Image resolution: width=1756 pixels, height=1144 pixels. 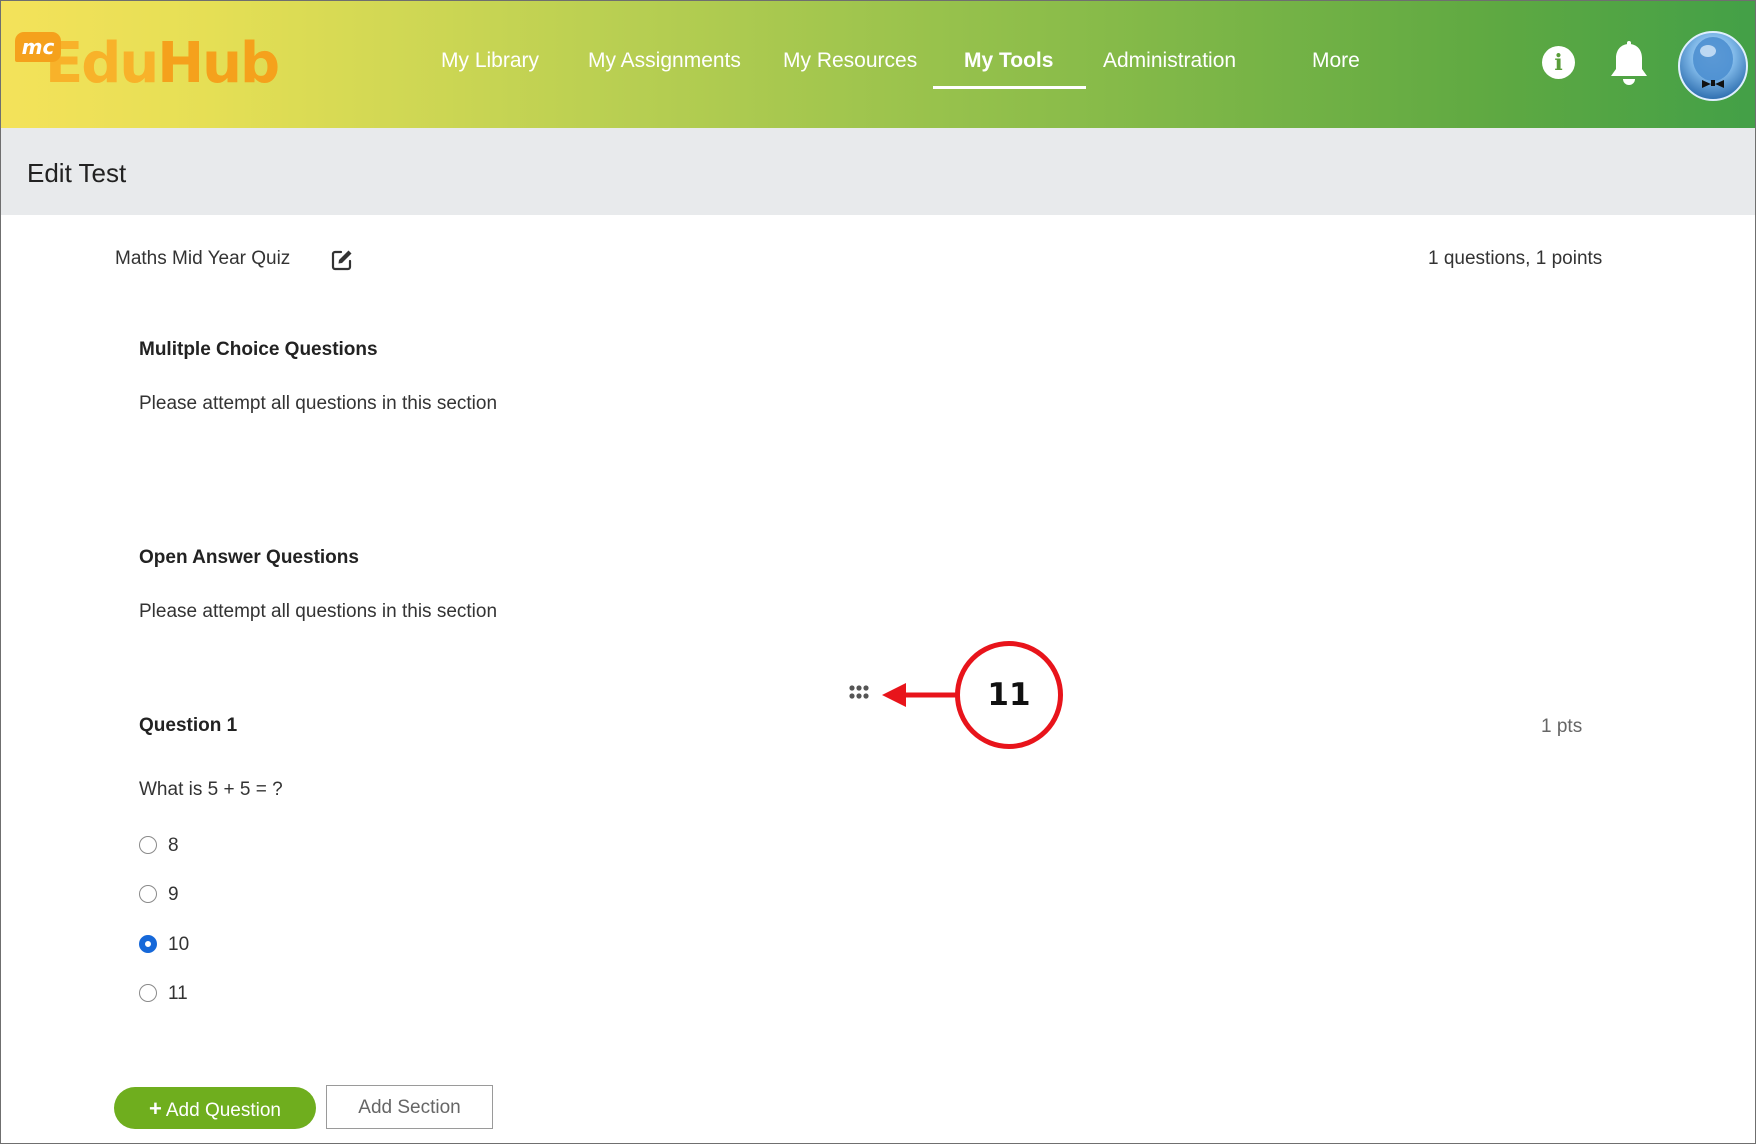 I want to click on edit-icon, so click(x=342, y=260).